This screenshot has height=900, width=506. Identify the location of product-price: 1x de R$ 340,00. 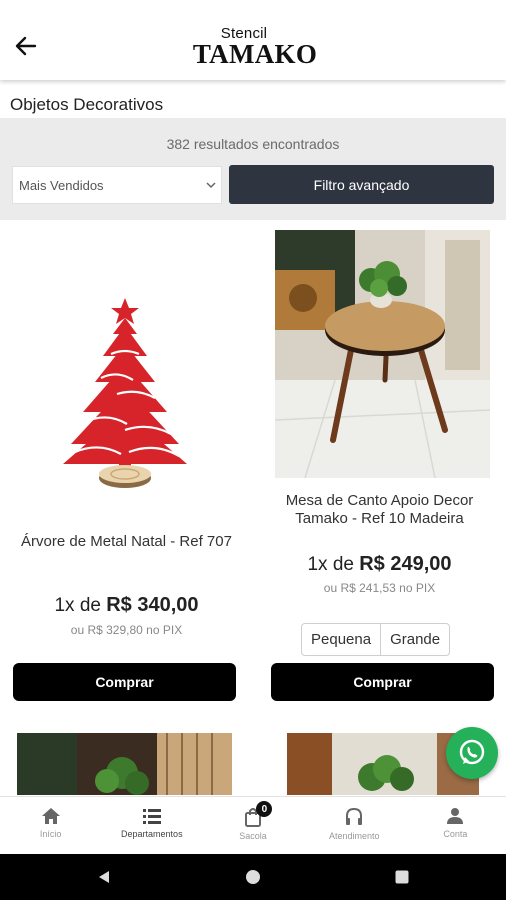
(126, 605).